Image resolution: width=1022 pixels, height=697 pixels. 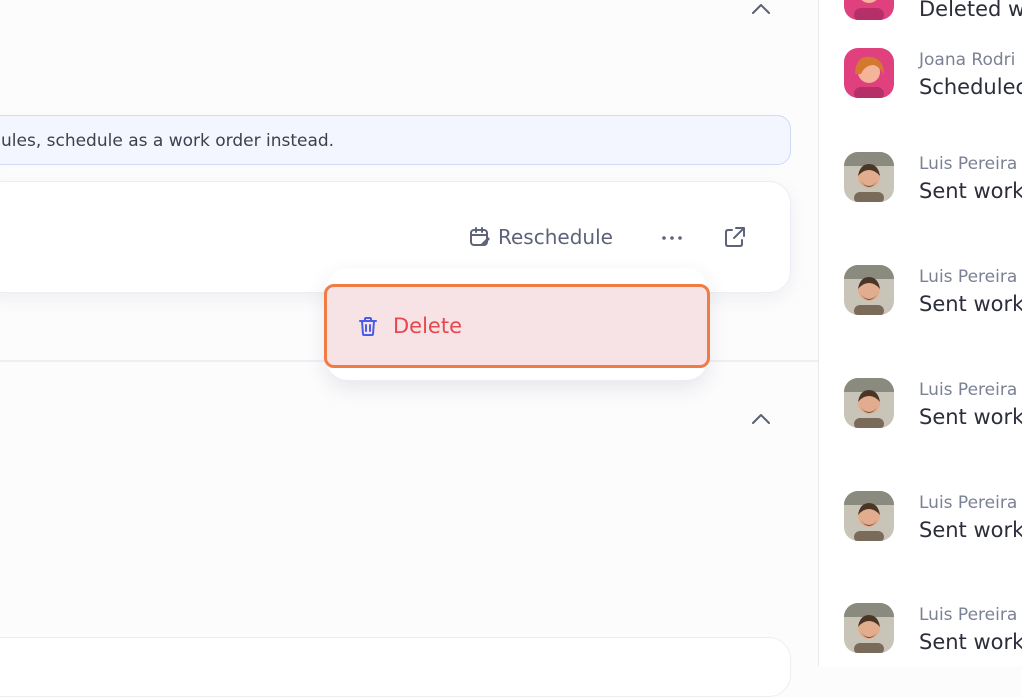 What do you see at coordinates (368, 326) in the screenshot?
I see `trash-icon` at bounding box center [368, 326].